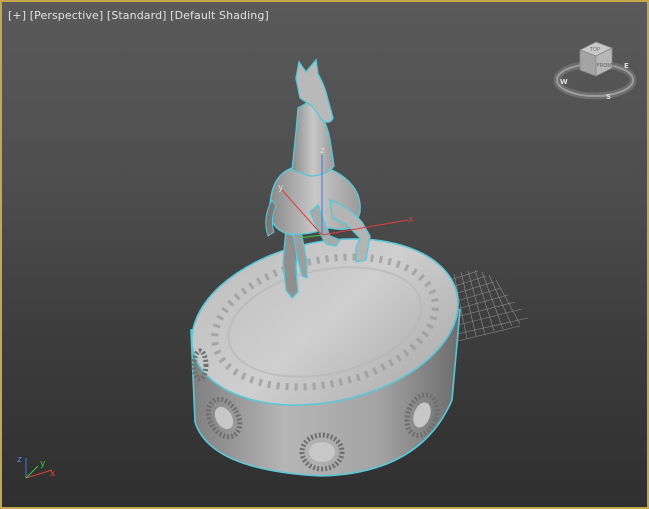 This screenshot has height=509, width=649. Describe the element at coordinates (219, 15) in the screenshot. I see `viewport-shading-label: [Default Shading]` at that location.